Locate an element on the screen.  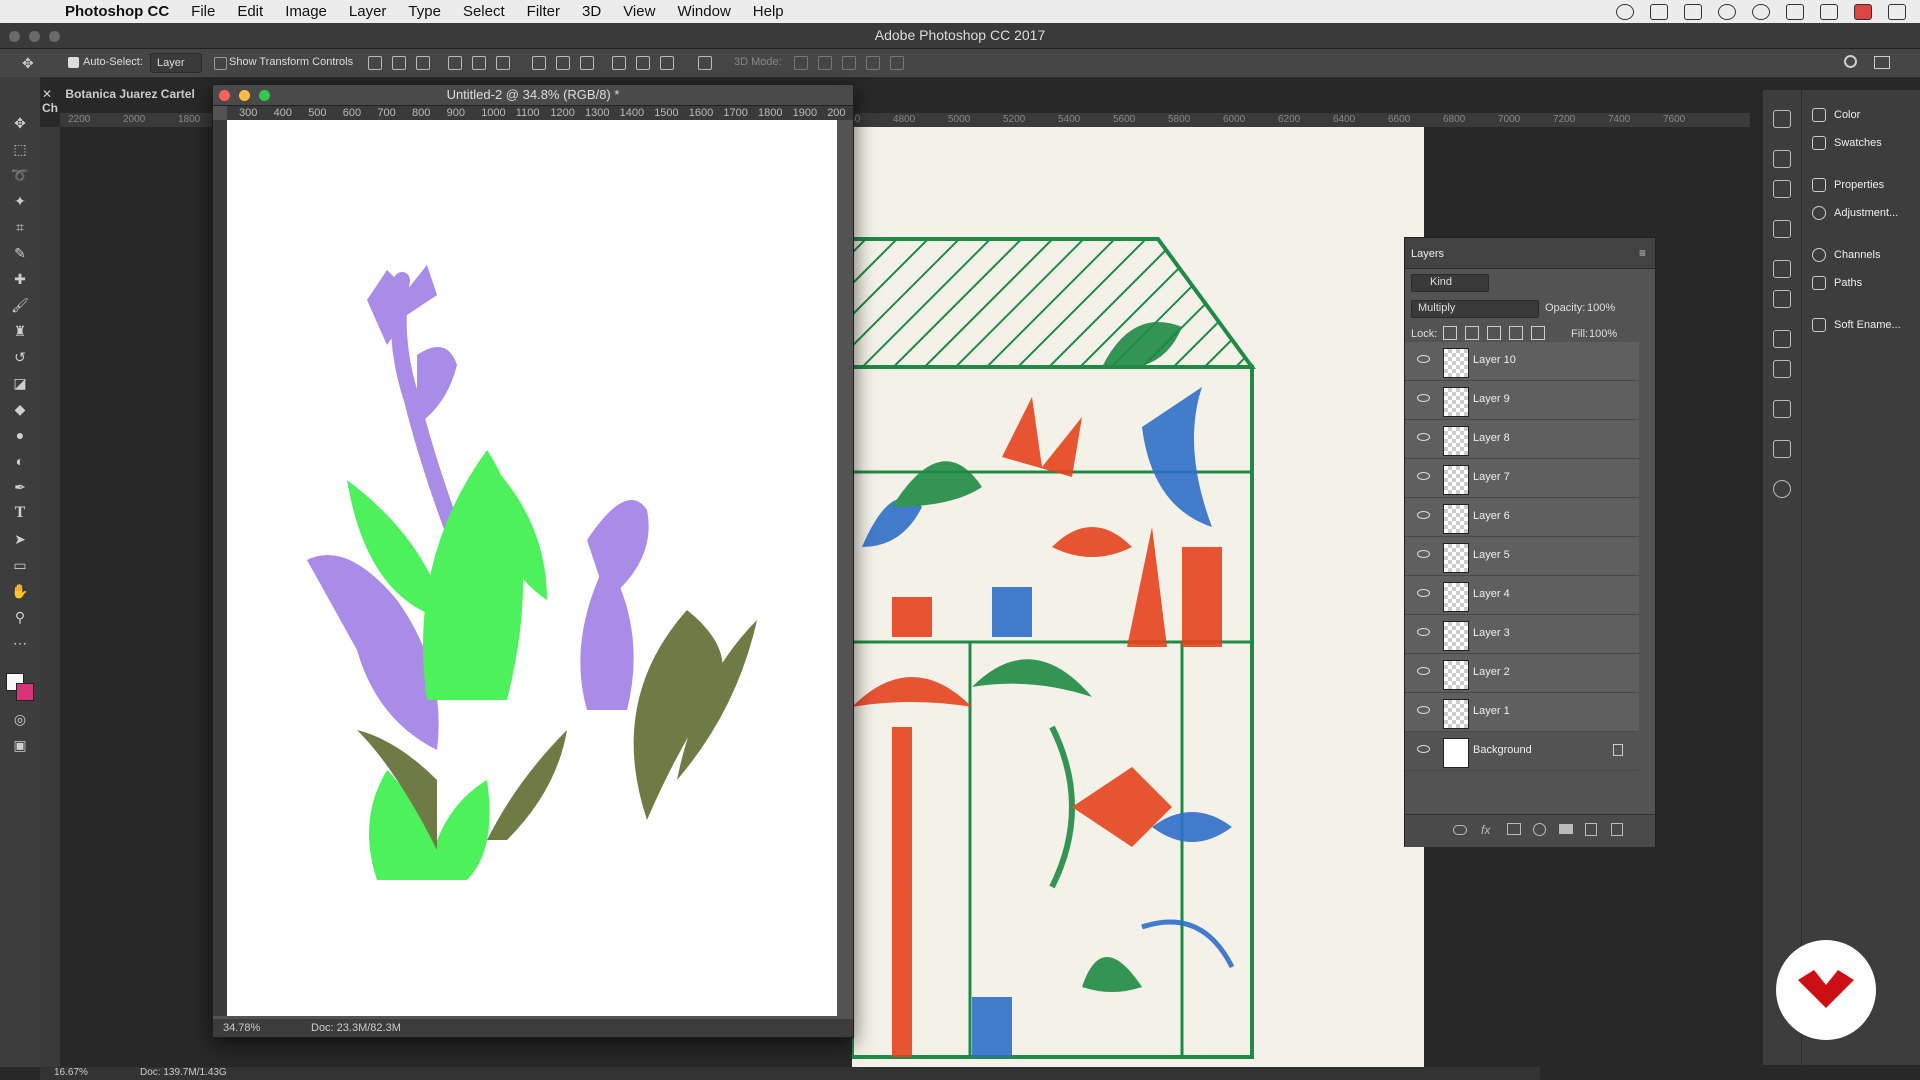
distribute-top-icon is located at coordinates (539, 63).